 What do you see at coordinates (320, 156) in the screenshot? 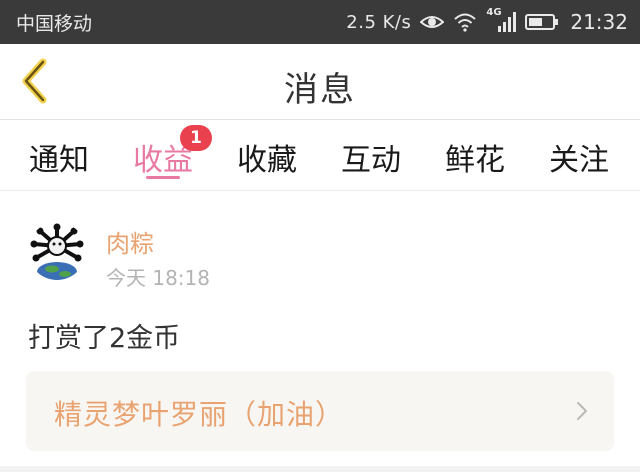
I see `tab-bar: 通知 收益 1 收藏 互动 鲜花 关注` at bounding box center [320, 156].